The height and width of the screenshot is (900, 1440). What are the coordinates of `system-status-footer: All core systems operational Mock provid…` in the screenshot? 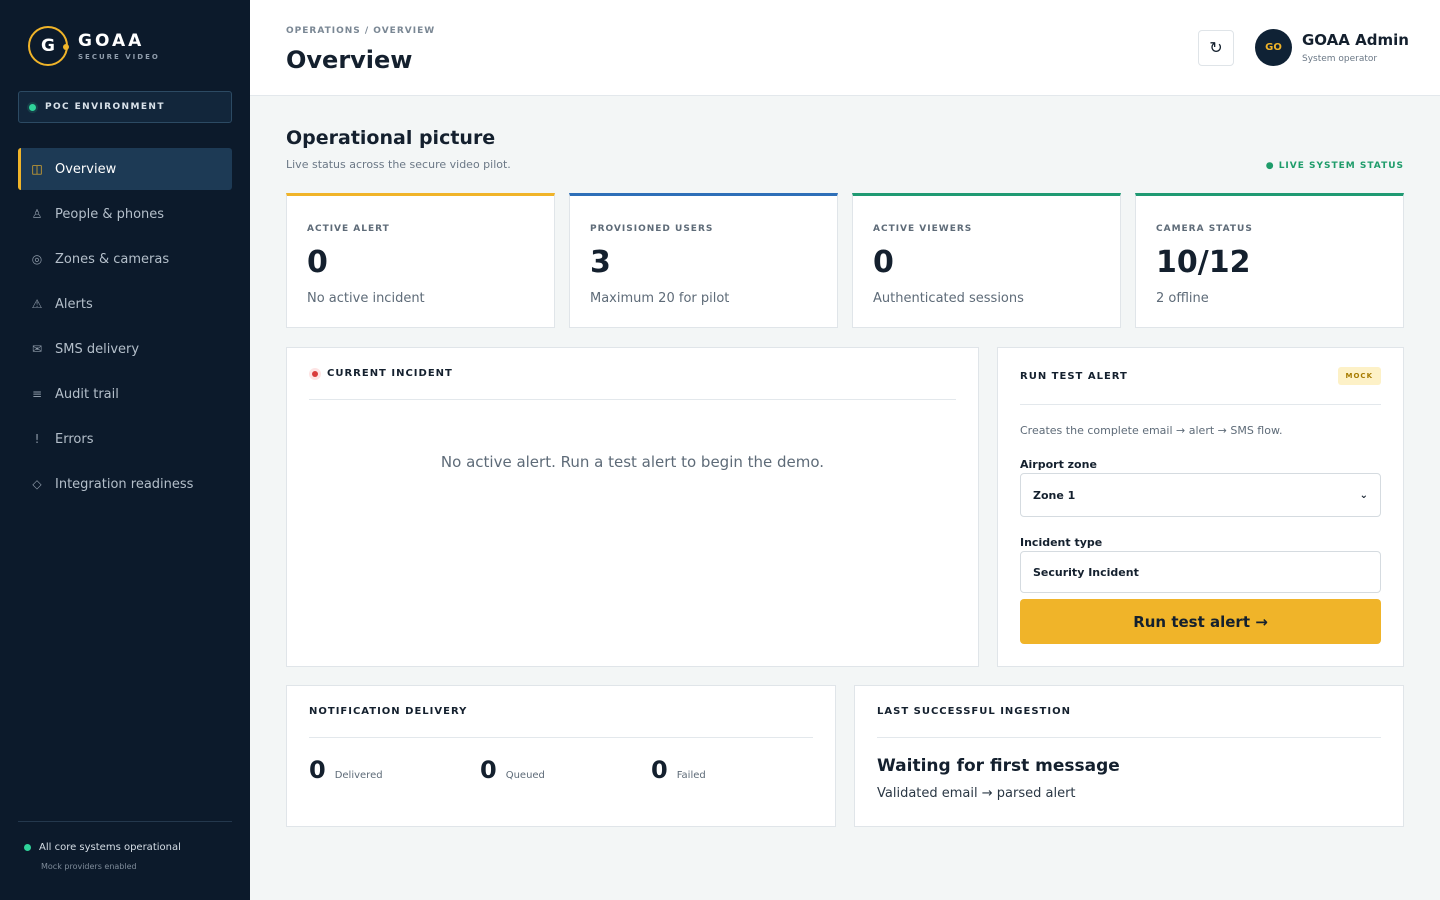 It's located at (125, 846).